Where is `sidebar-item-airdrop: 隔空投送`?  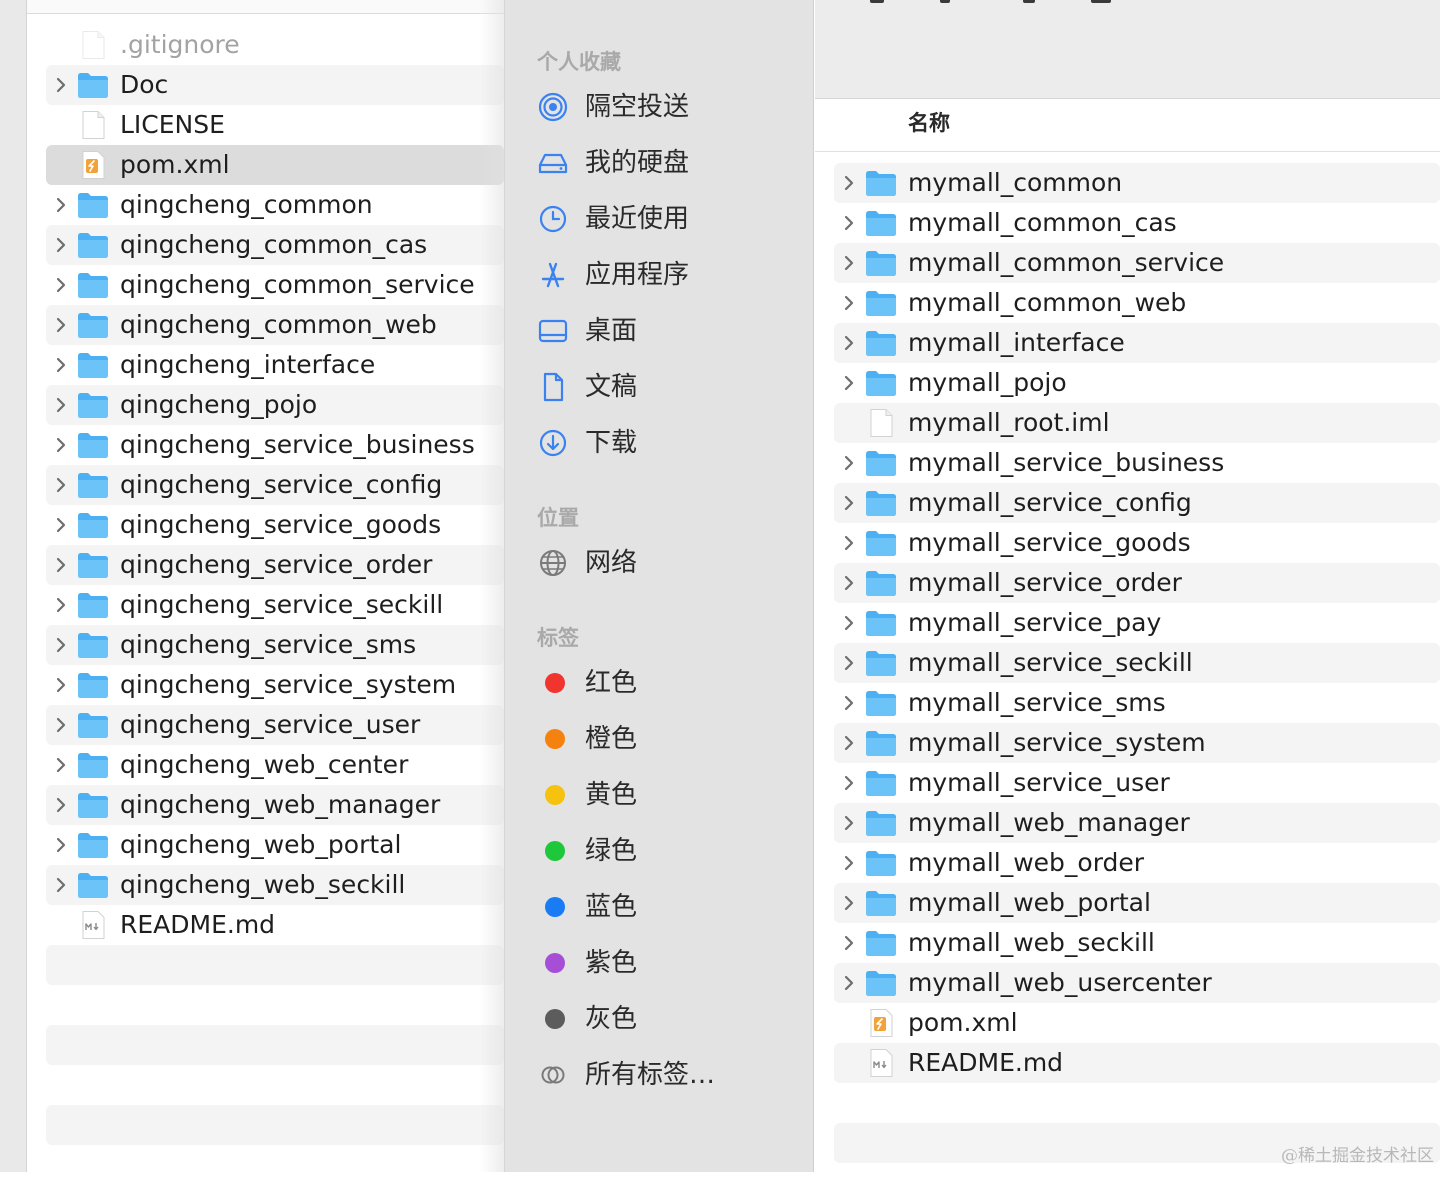
sidebar-item-airdrop: 隔空投送 is located at coordinates (667, 107).